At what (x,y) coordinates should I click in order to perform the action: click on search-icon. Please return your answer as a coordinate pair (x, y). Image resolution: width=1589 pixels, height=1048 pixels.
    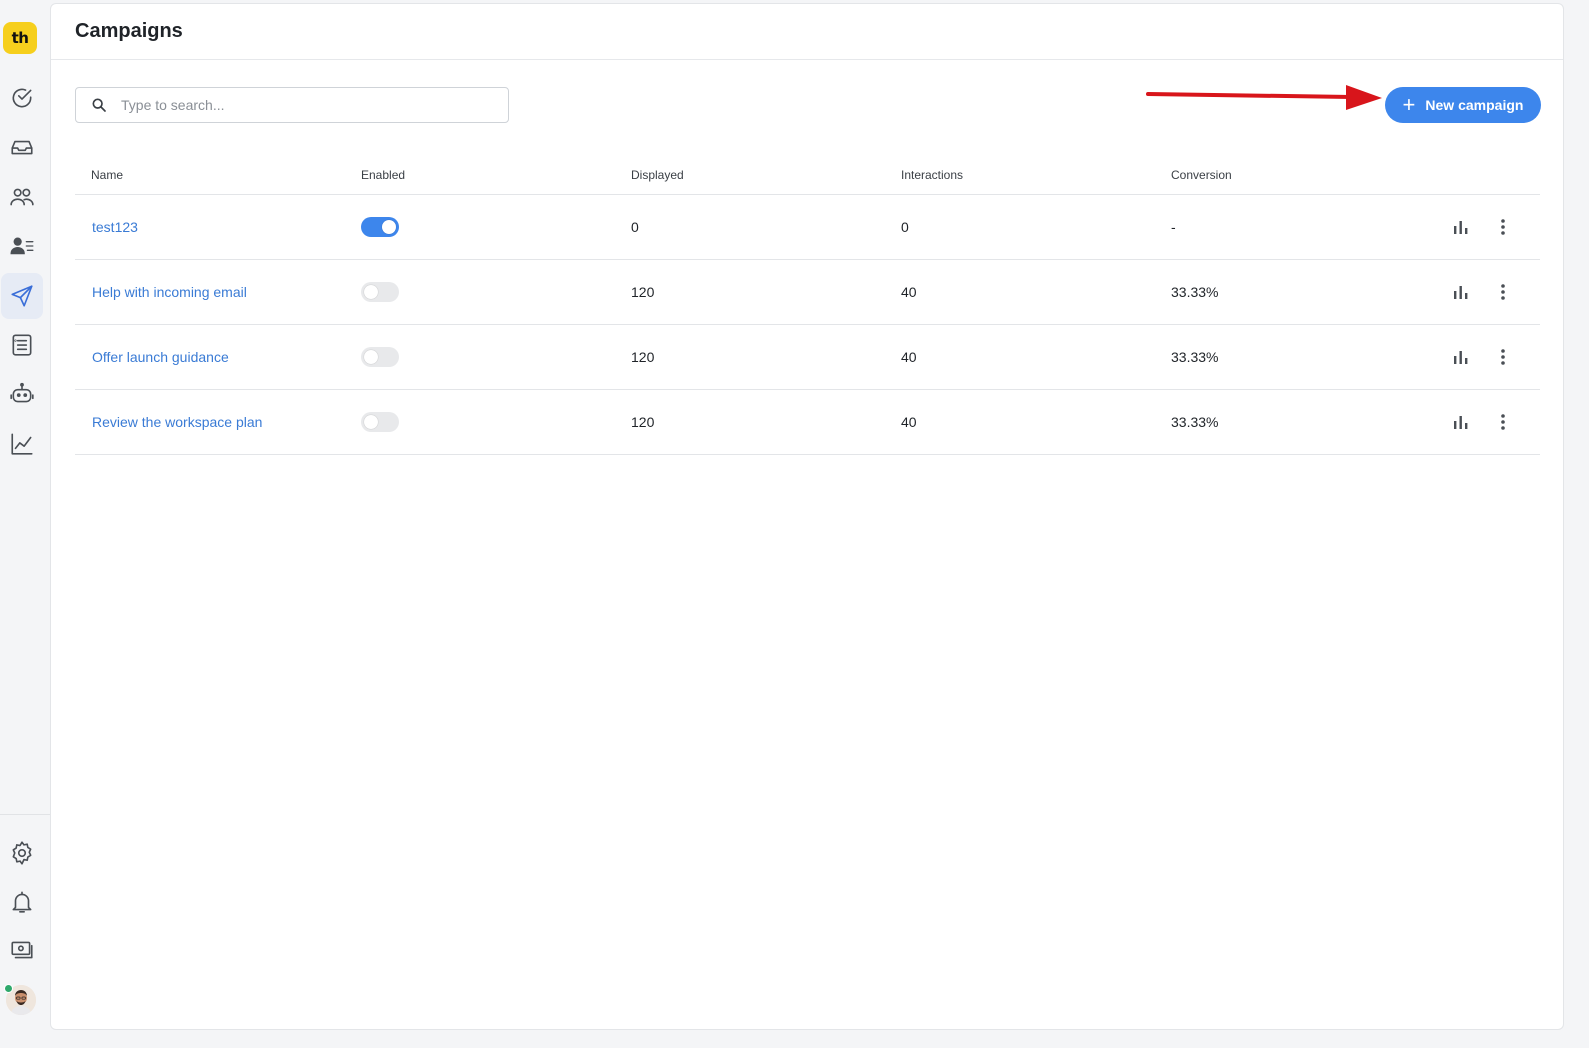
    Looking at the image, I should click on (99, 105).